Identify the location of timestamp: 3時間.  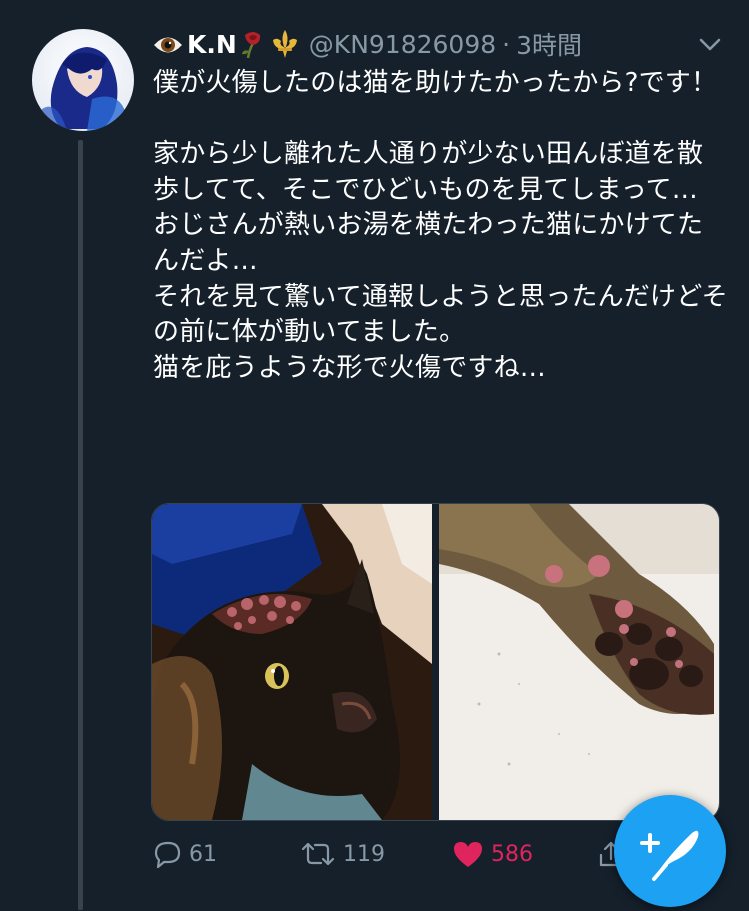
(549, 44).